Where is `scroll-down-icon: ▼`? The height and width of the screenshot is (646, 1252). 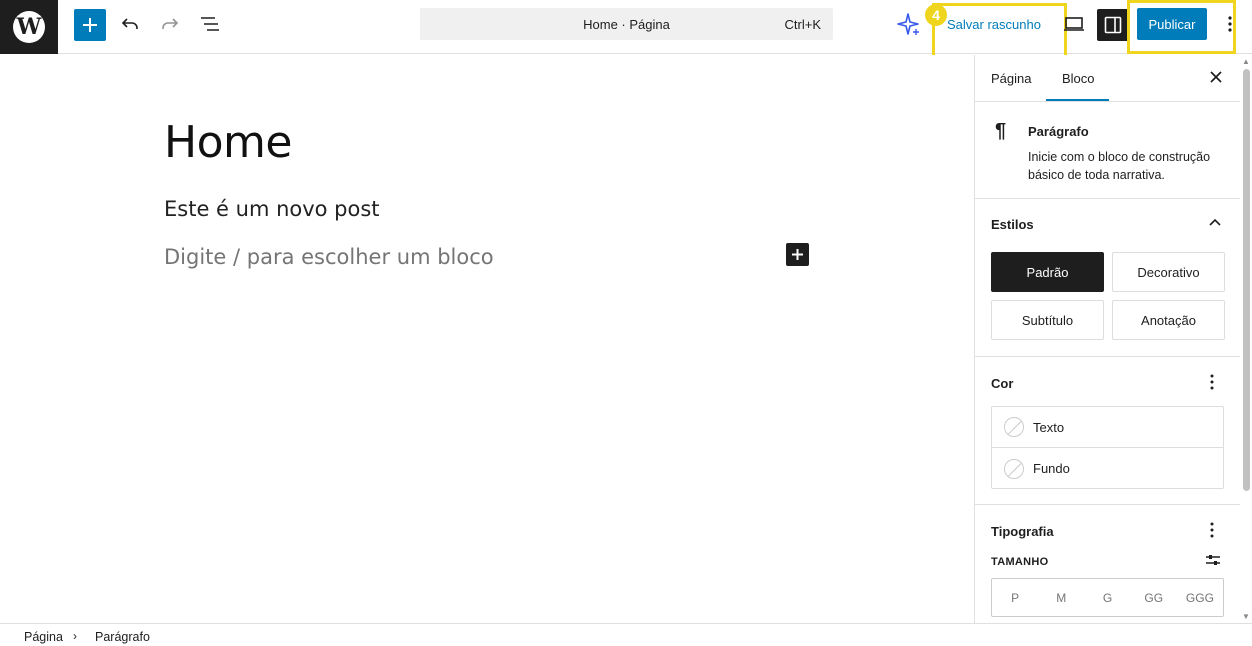 scroll-down-icon: ▼ is located at coordinates (1246, 616).